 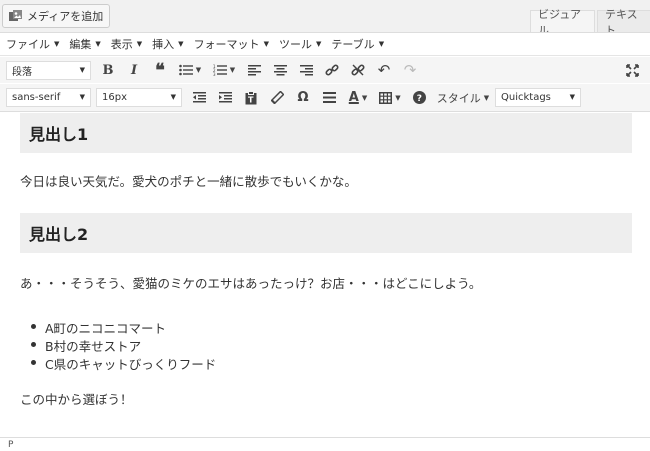 What do you see at coordinates (353, 44) in the screenshot?
I see `menu-table-label: テーブル` at bounding box center [353, 44].